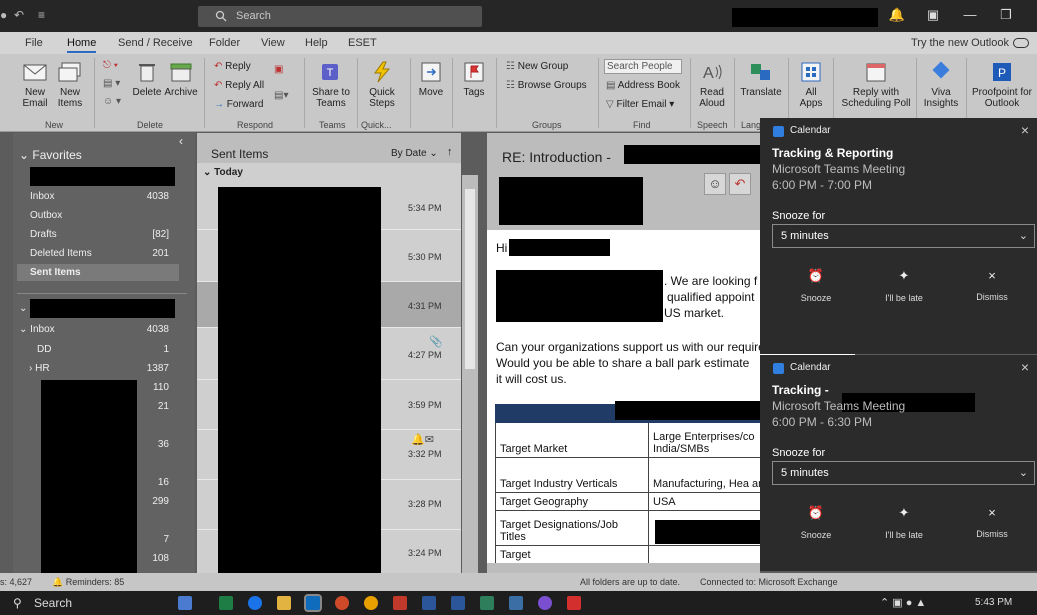  I want to click on share-to-teams-button: T Share to Teams, so click(331, 84).